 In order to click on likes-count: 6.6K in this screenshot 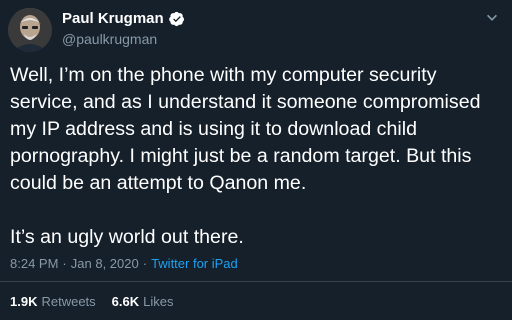, I will do `click(125, 301)`.